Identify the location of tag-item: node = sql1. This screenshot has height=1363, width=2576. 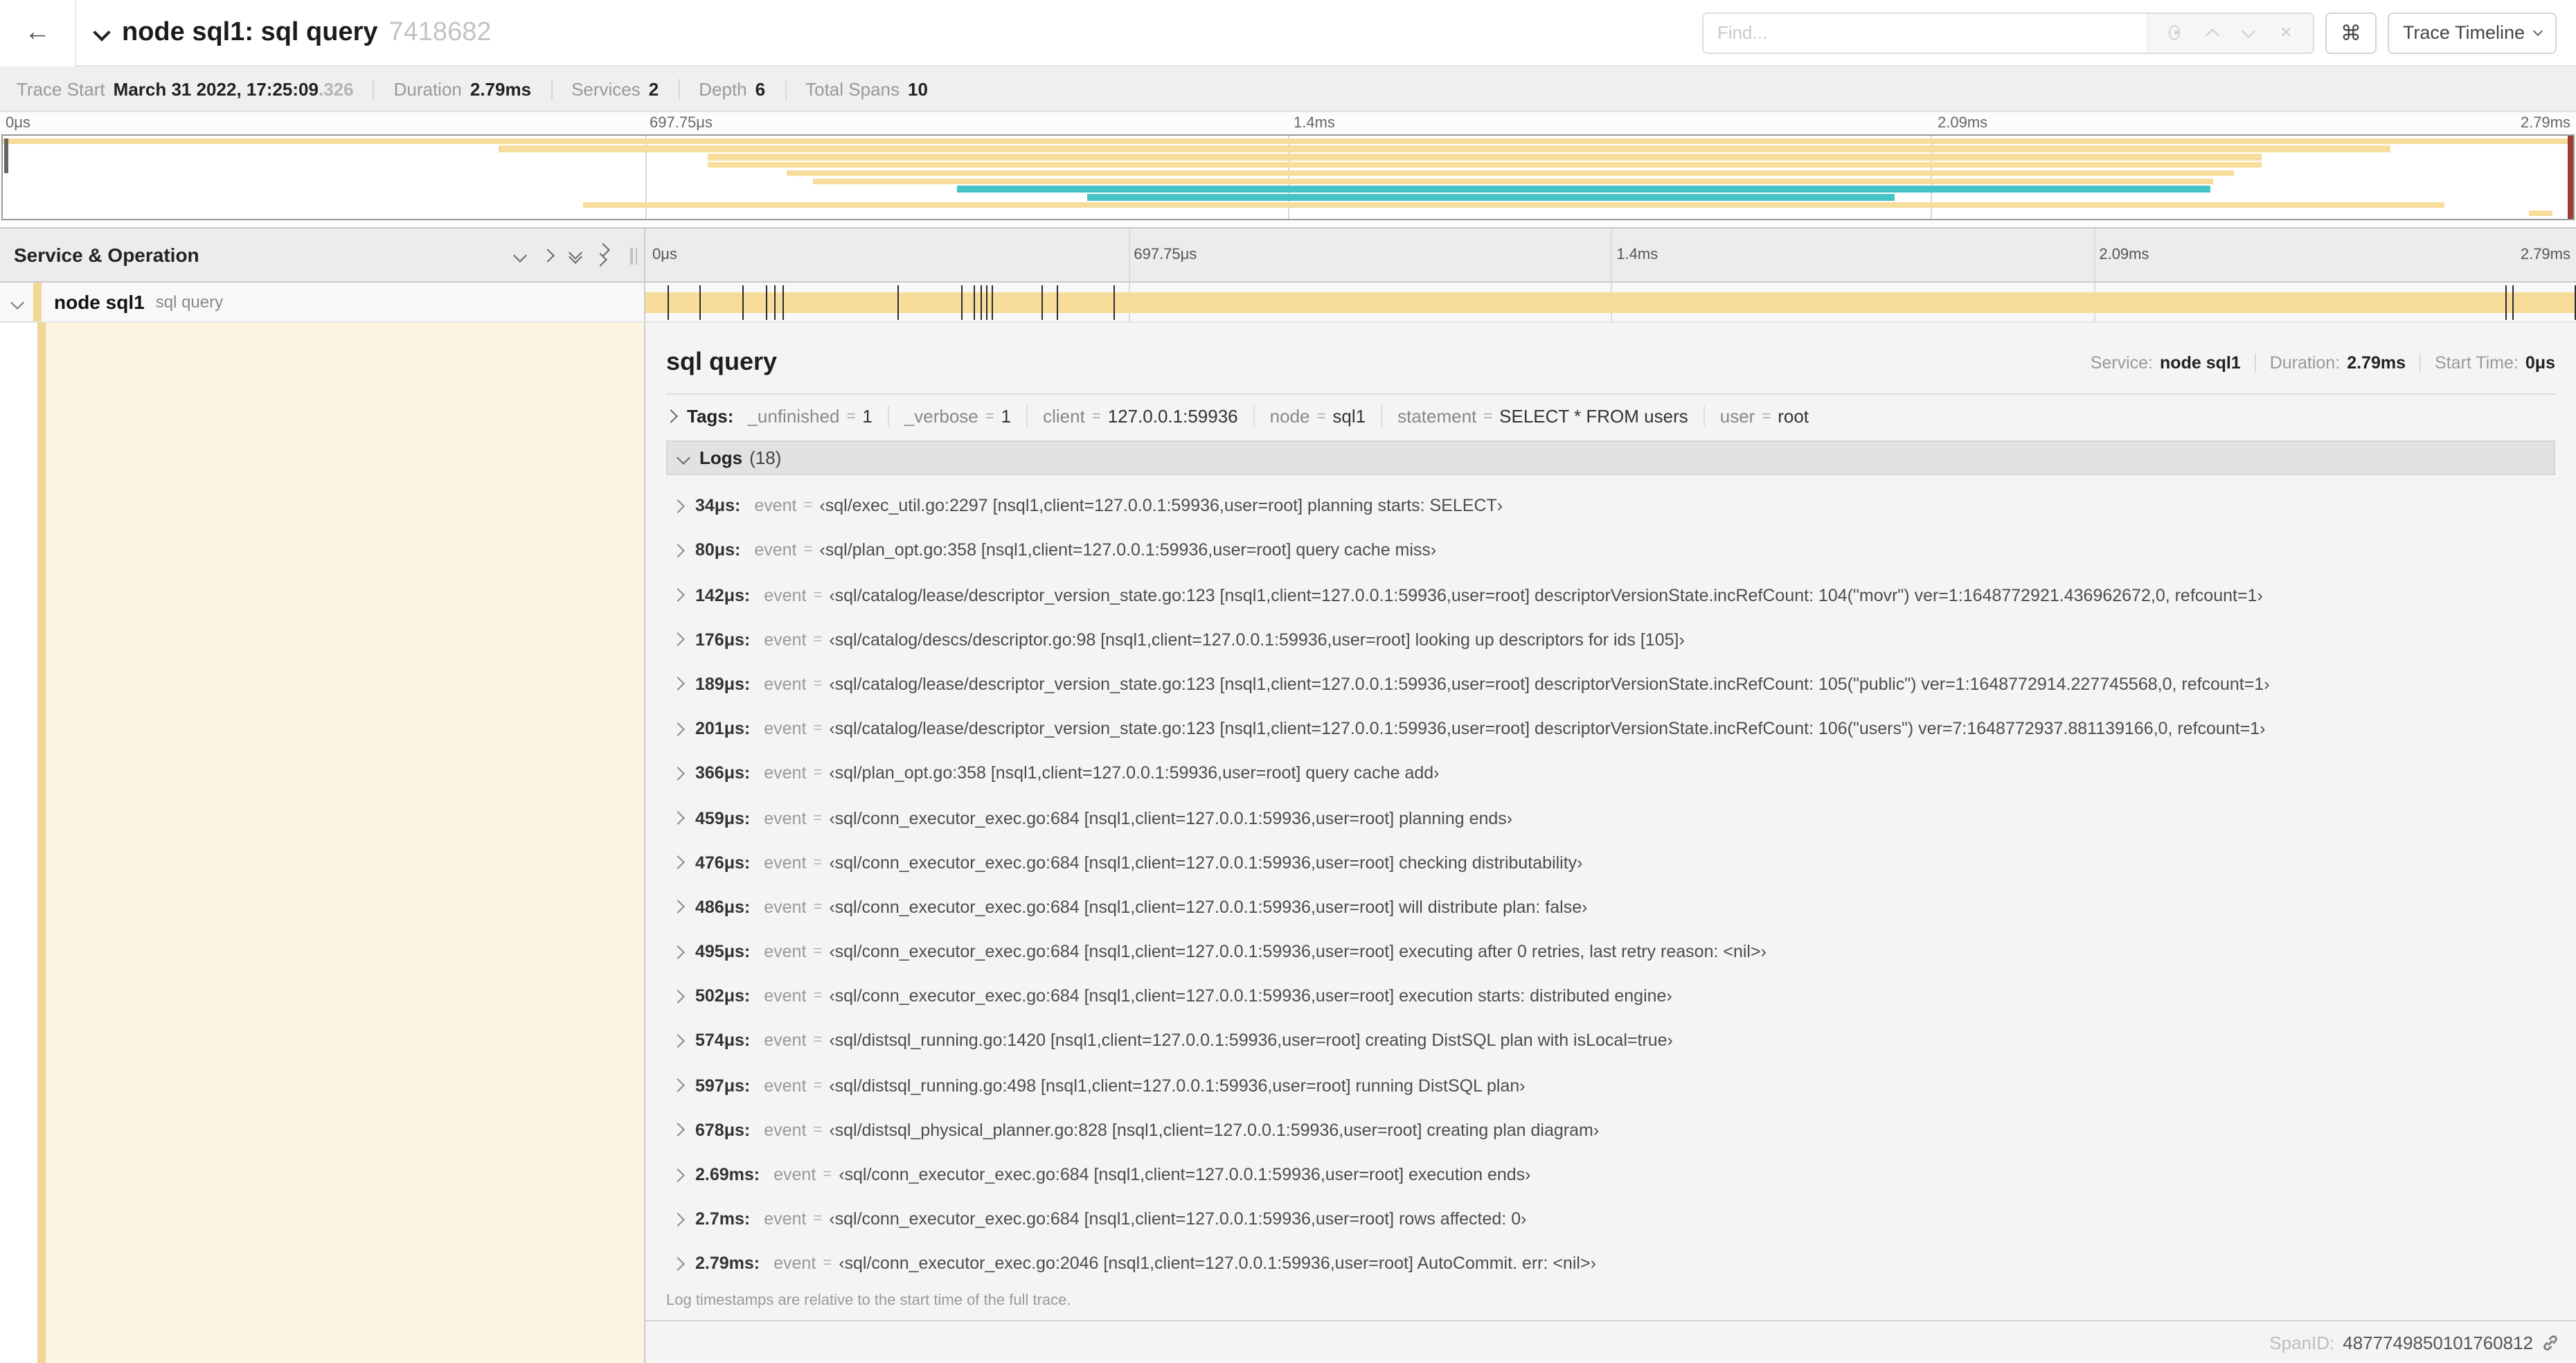
(1309, 417).